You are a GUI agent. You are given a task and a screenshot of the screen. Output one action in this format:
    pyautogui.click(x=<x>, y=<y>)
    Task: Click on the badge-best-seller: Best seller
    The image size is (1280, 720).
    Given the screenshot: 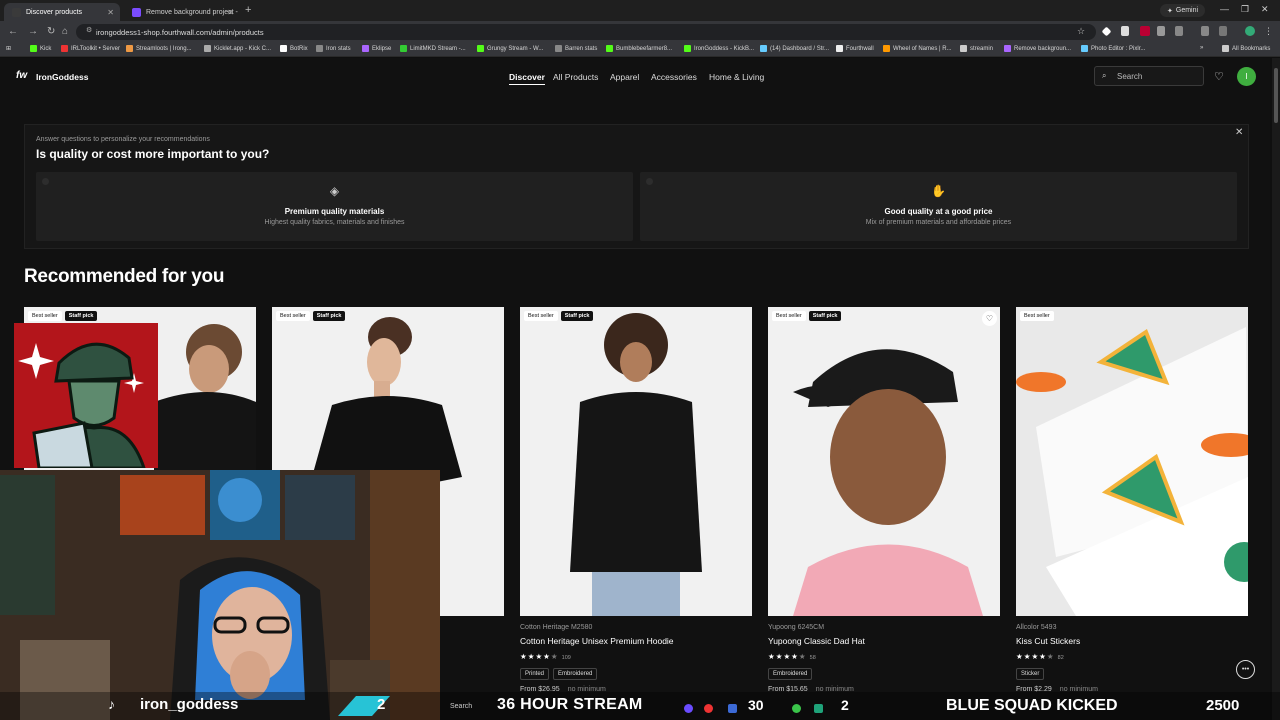 What is the action you would take?
    pyautogui.click(x=1037, y=316)
    